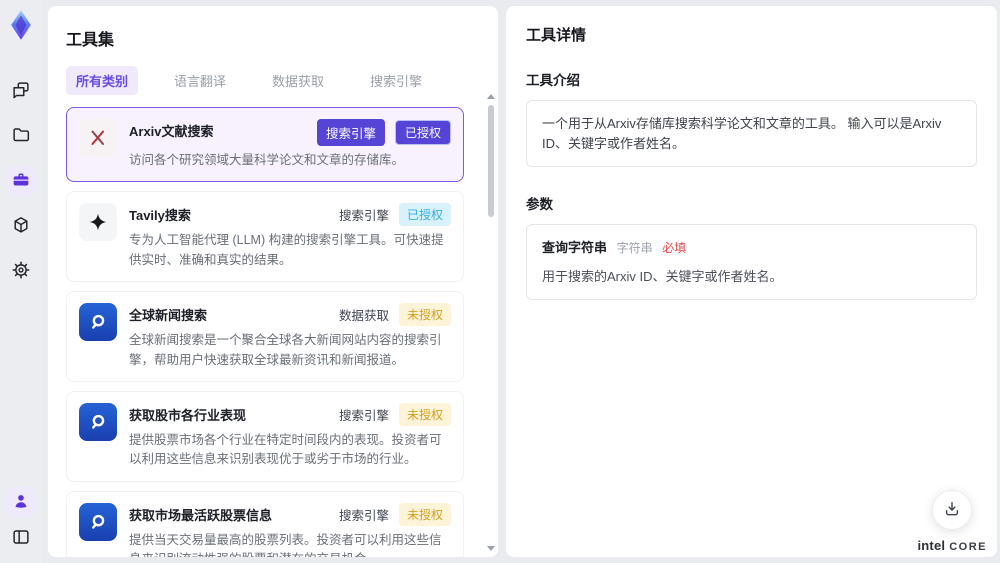  I want to click on sparkle-icon, so click(98, 222).